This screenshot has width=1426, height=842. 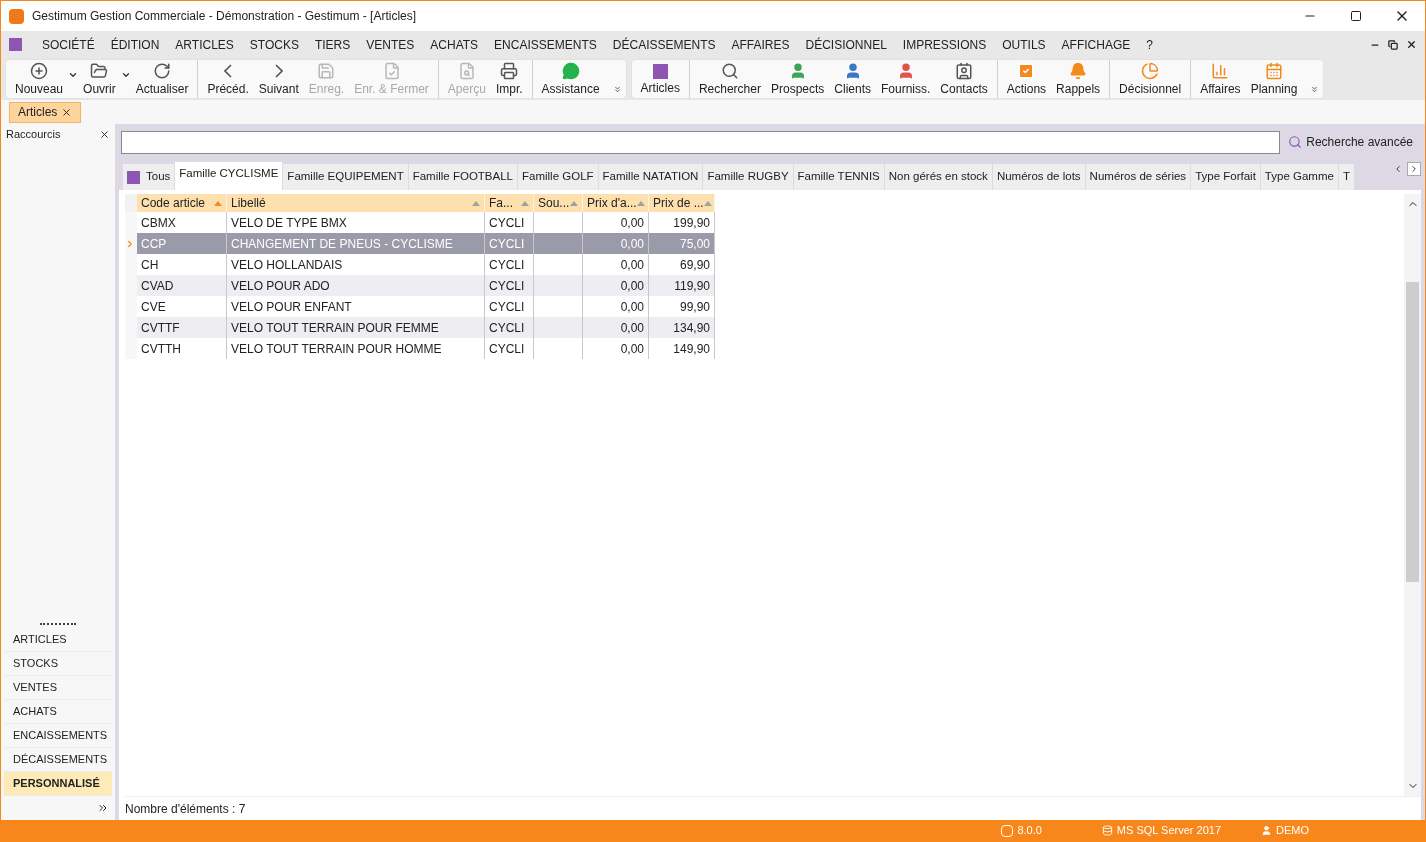 What do you see at coordinates (58, 664) in the screenshot?
I see `sidebar-item: STOCKS` at bounding box center [58, 664].